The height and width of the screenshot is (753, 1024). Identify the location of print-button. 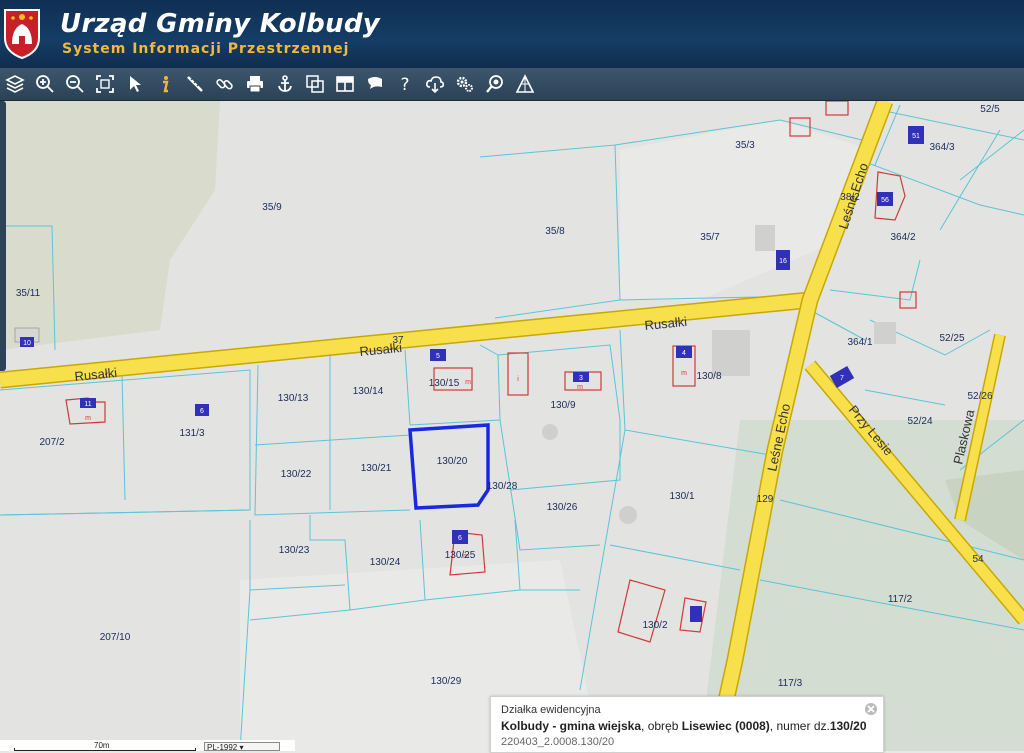
(255, 84).